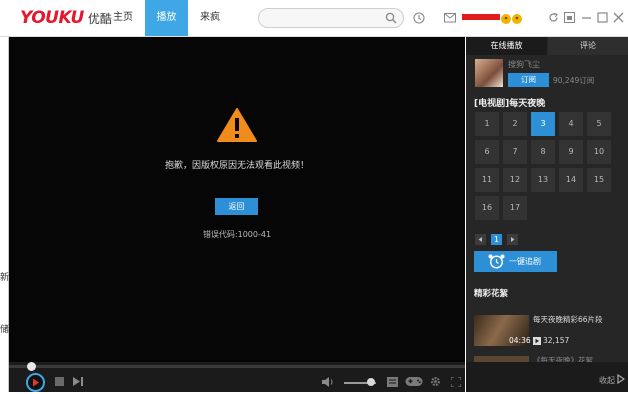 The height and width of the screenshot is (394, 628). What do you see at coordinates (450, 18) in the screenshot?
I see `mail-icon` at bounding box center [450, 18].